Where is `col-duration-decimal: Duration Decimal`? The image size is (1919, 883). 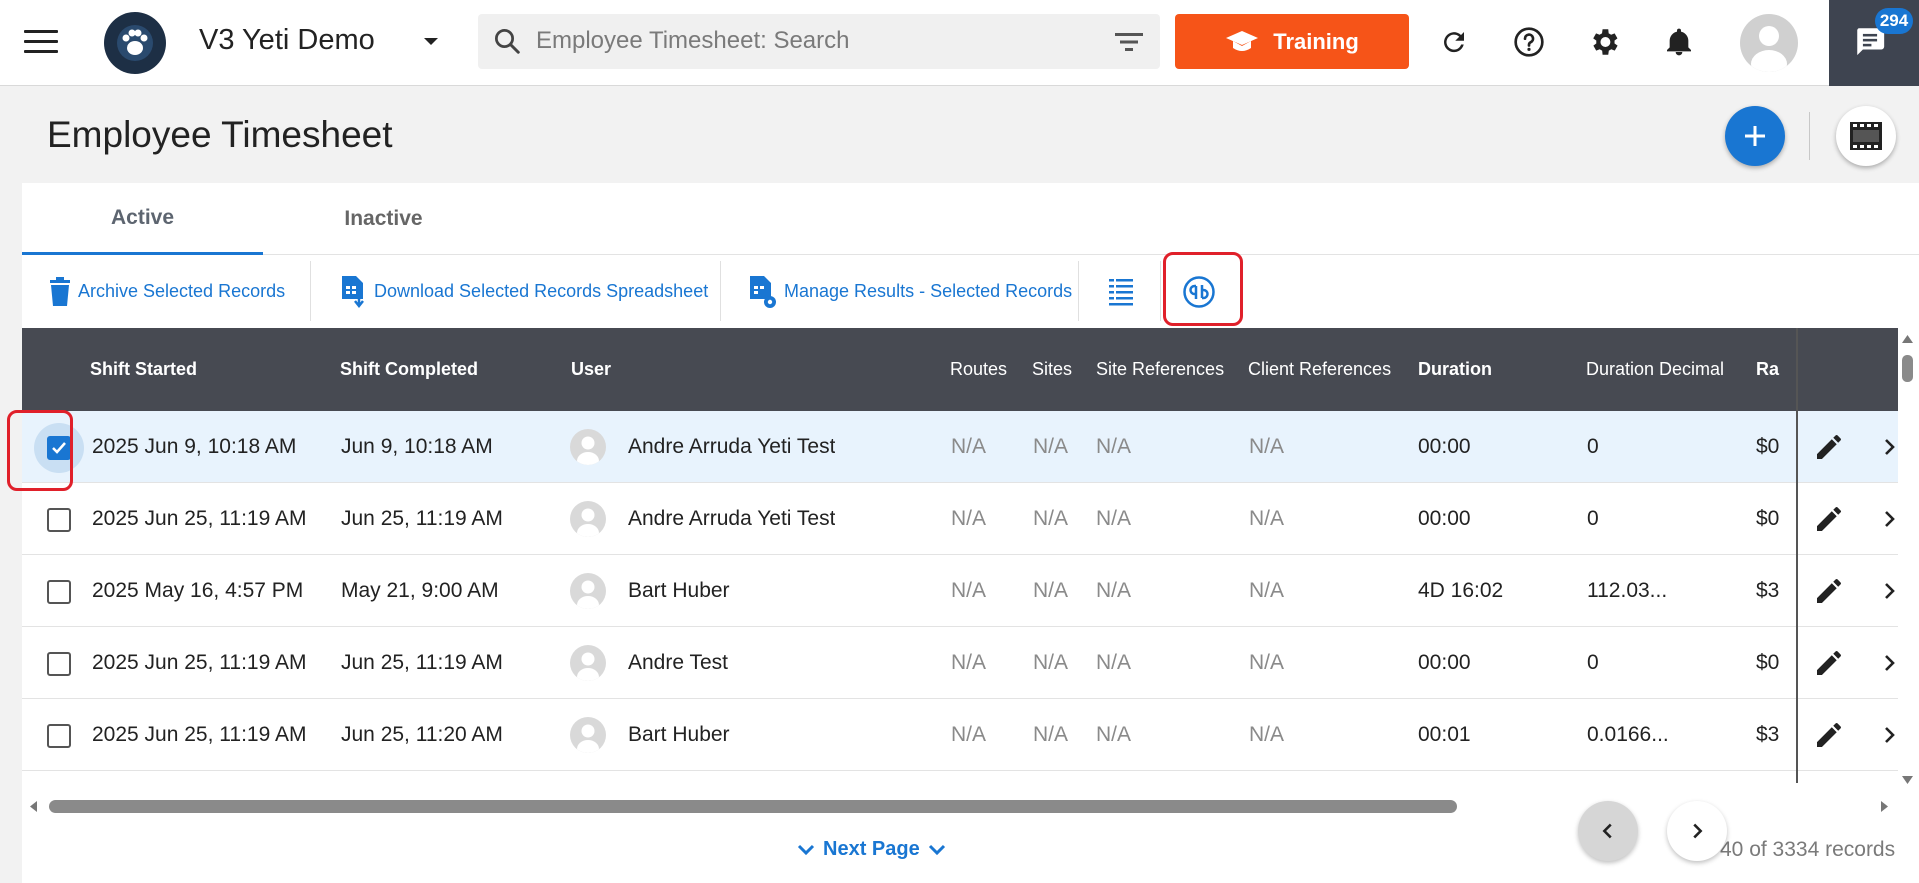 col-duration-decimal: Duration Decimal is located at coordinates (1655, 369).